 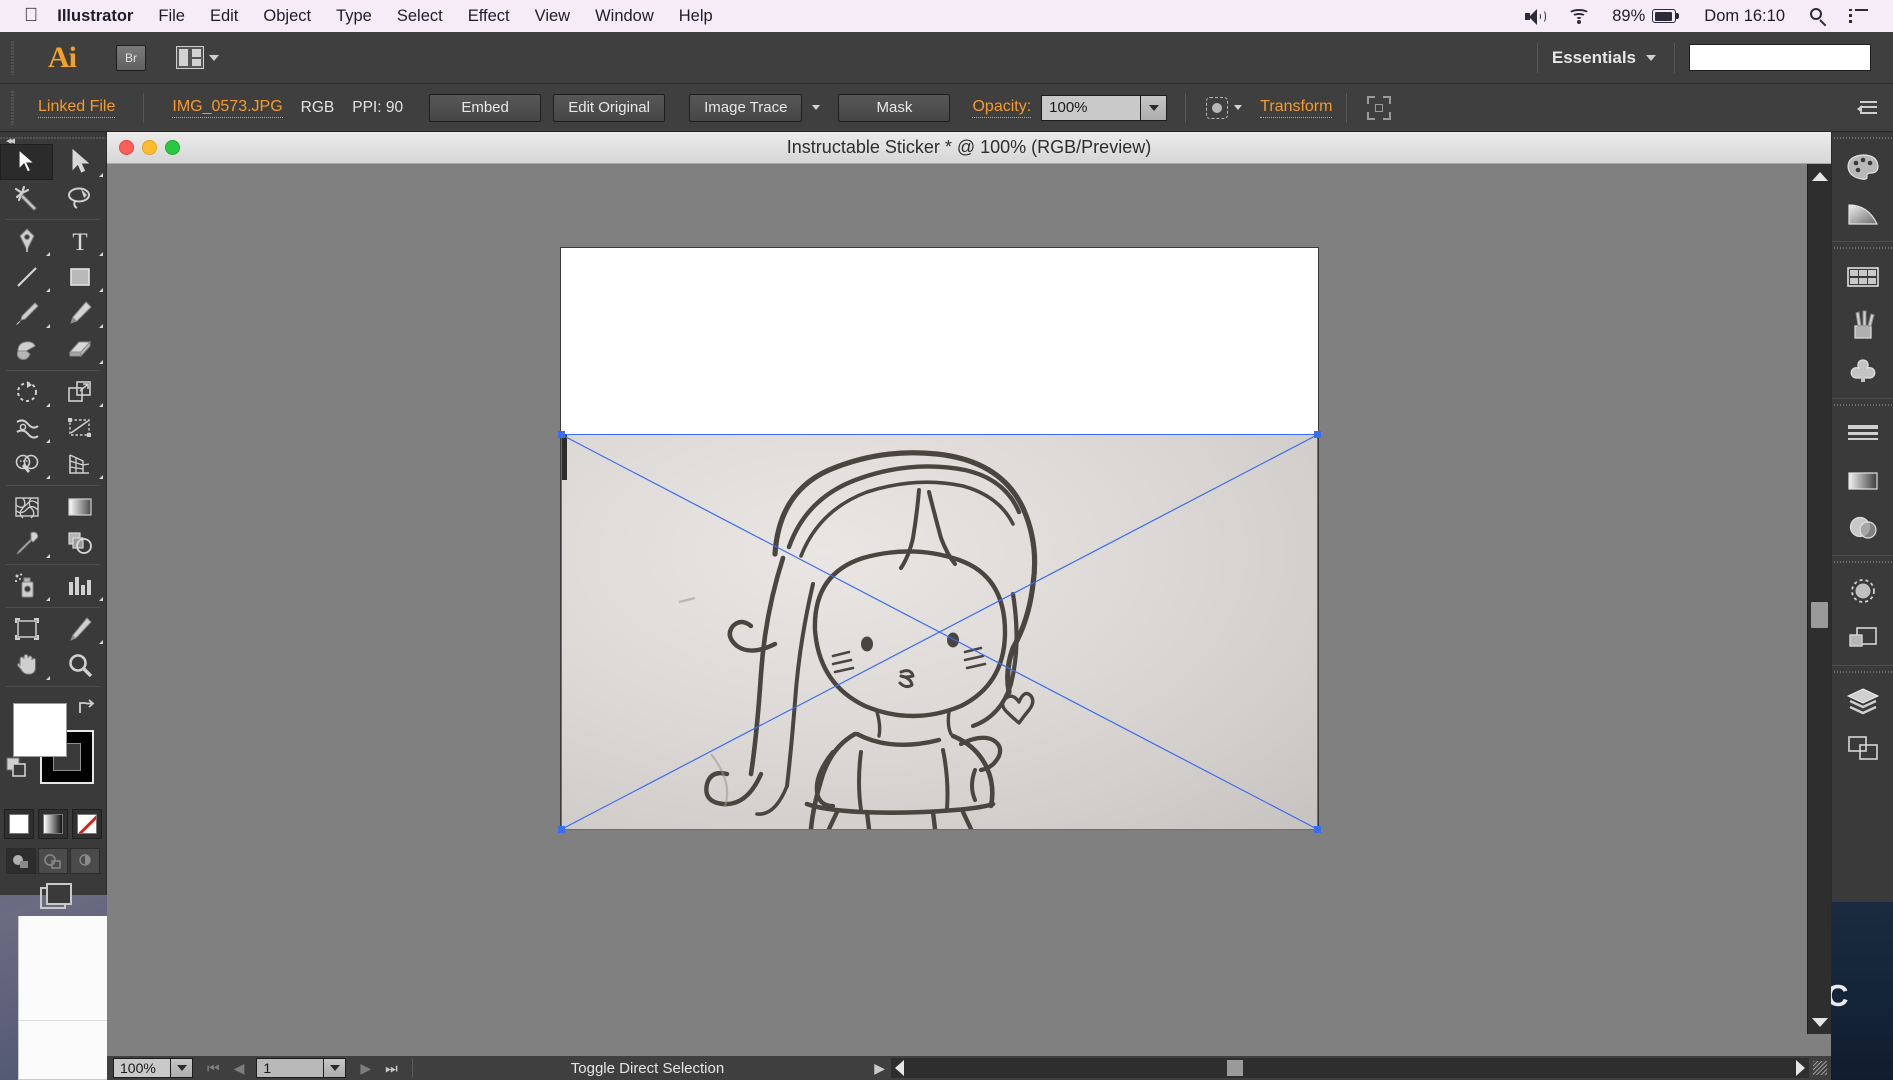 What do you see at coordinates (26, 665) in the screenshot?
I see `hand-tool` at bounding box center [26, 665].